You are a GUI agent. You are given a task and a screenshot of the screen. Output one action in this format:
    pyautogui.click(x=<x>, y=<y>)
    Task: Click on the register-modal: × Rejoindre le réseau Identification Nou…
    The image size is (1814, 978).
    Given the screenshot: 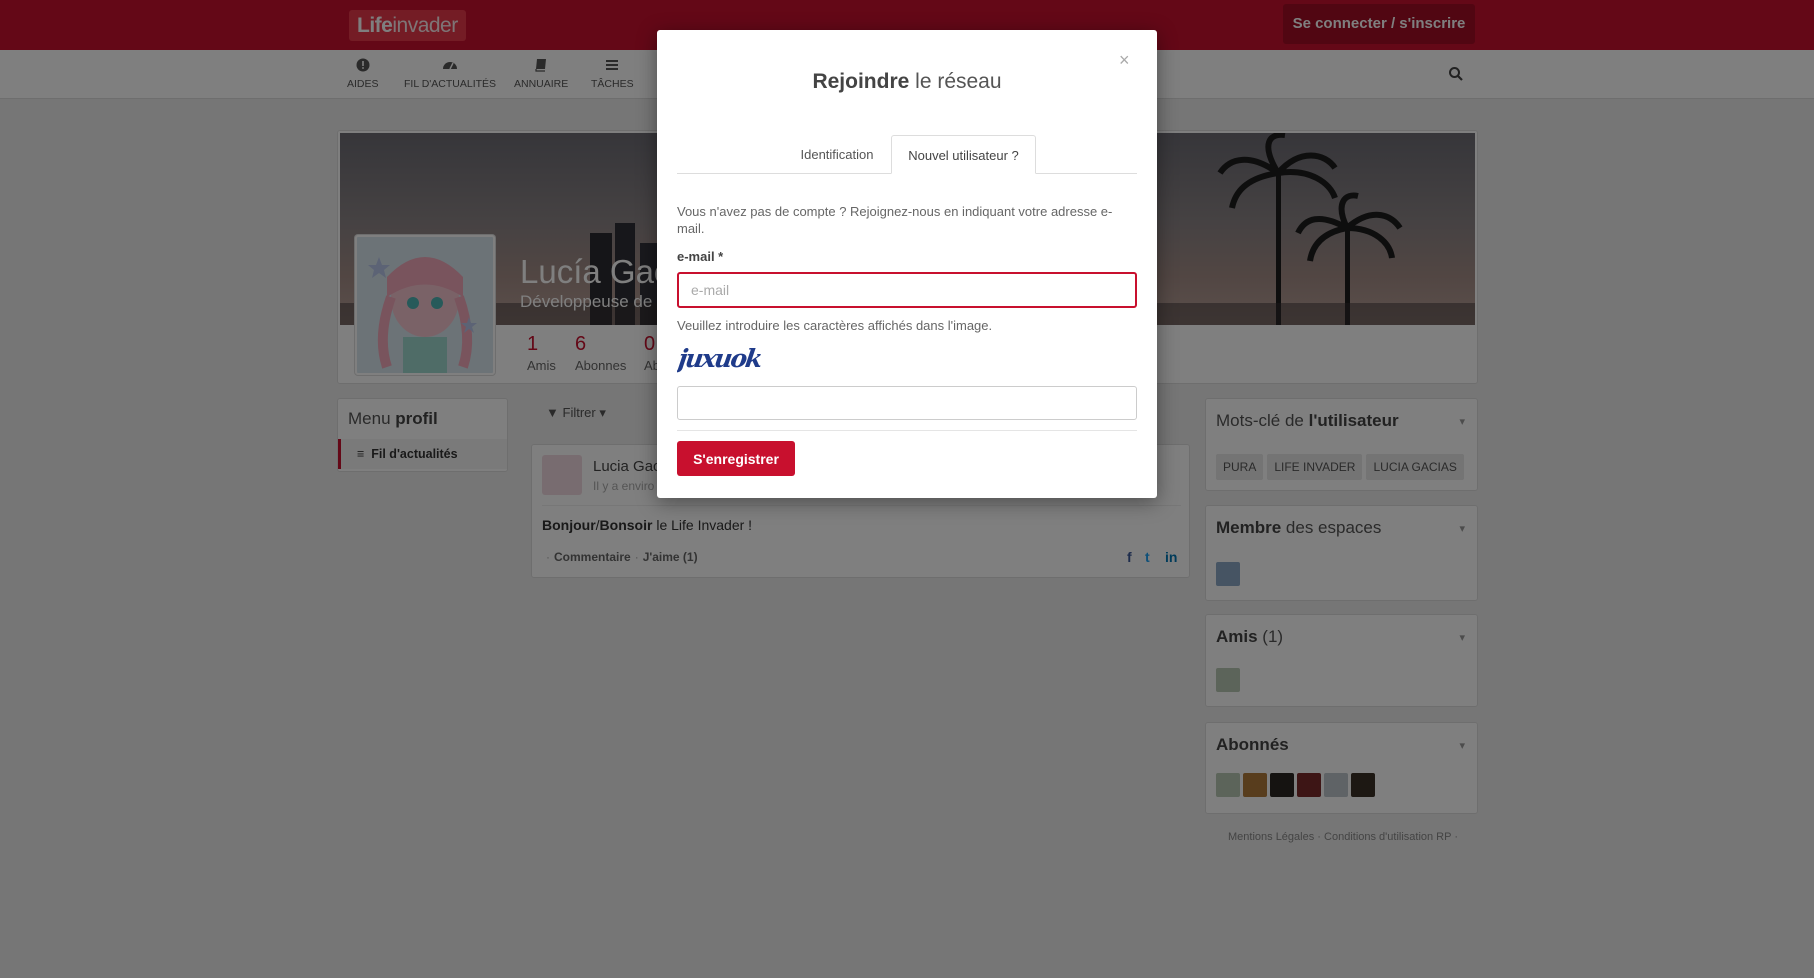 What is the action you would take?
    pyautogui.click(x=907, y=264)
    